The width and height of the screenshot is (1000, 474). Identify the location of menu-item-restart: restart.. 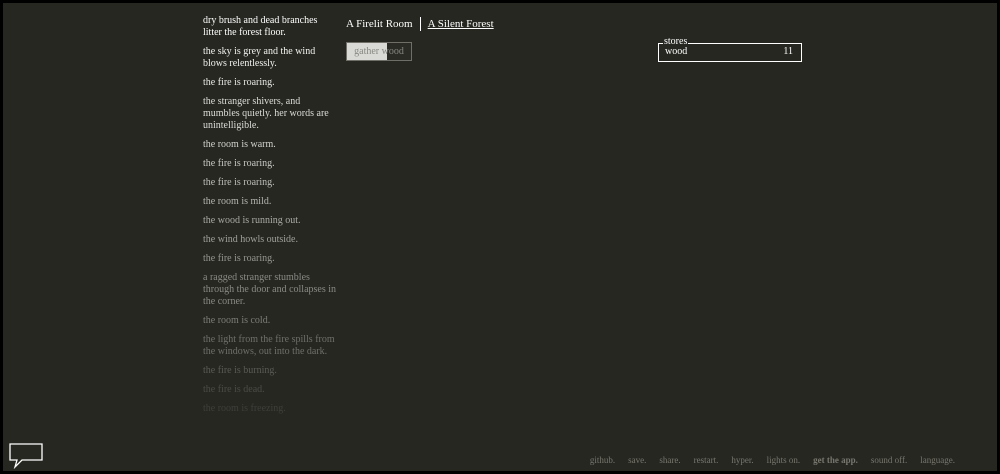
(706, 460).